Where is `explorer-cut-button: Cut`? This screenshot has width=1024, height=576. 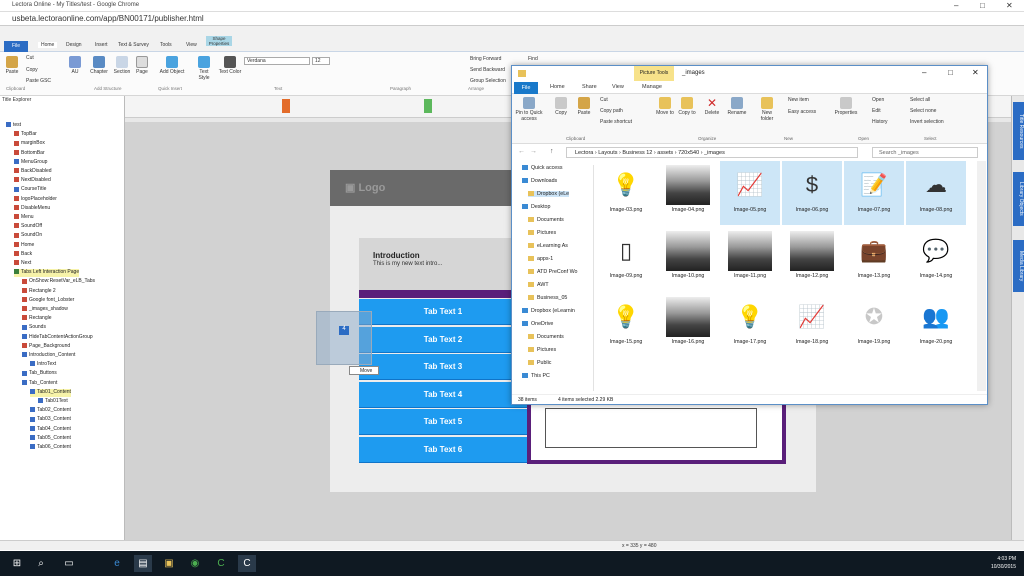 explorer-cut-button: Cut is located at coordinates (604, 100).